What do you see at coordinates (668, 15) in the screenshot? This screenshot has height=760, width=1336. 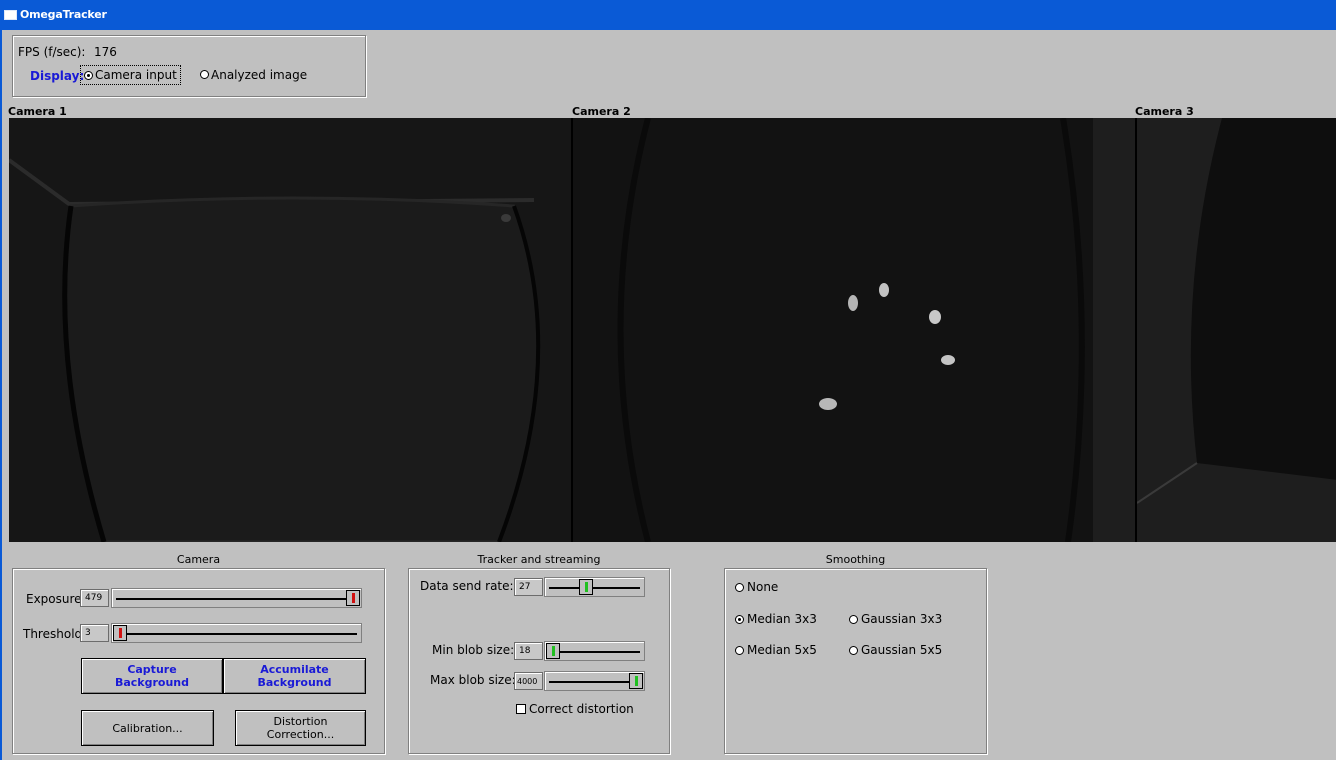 I see `title-bar: OmegaTracker` at bounding box center [668, 15].